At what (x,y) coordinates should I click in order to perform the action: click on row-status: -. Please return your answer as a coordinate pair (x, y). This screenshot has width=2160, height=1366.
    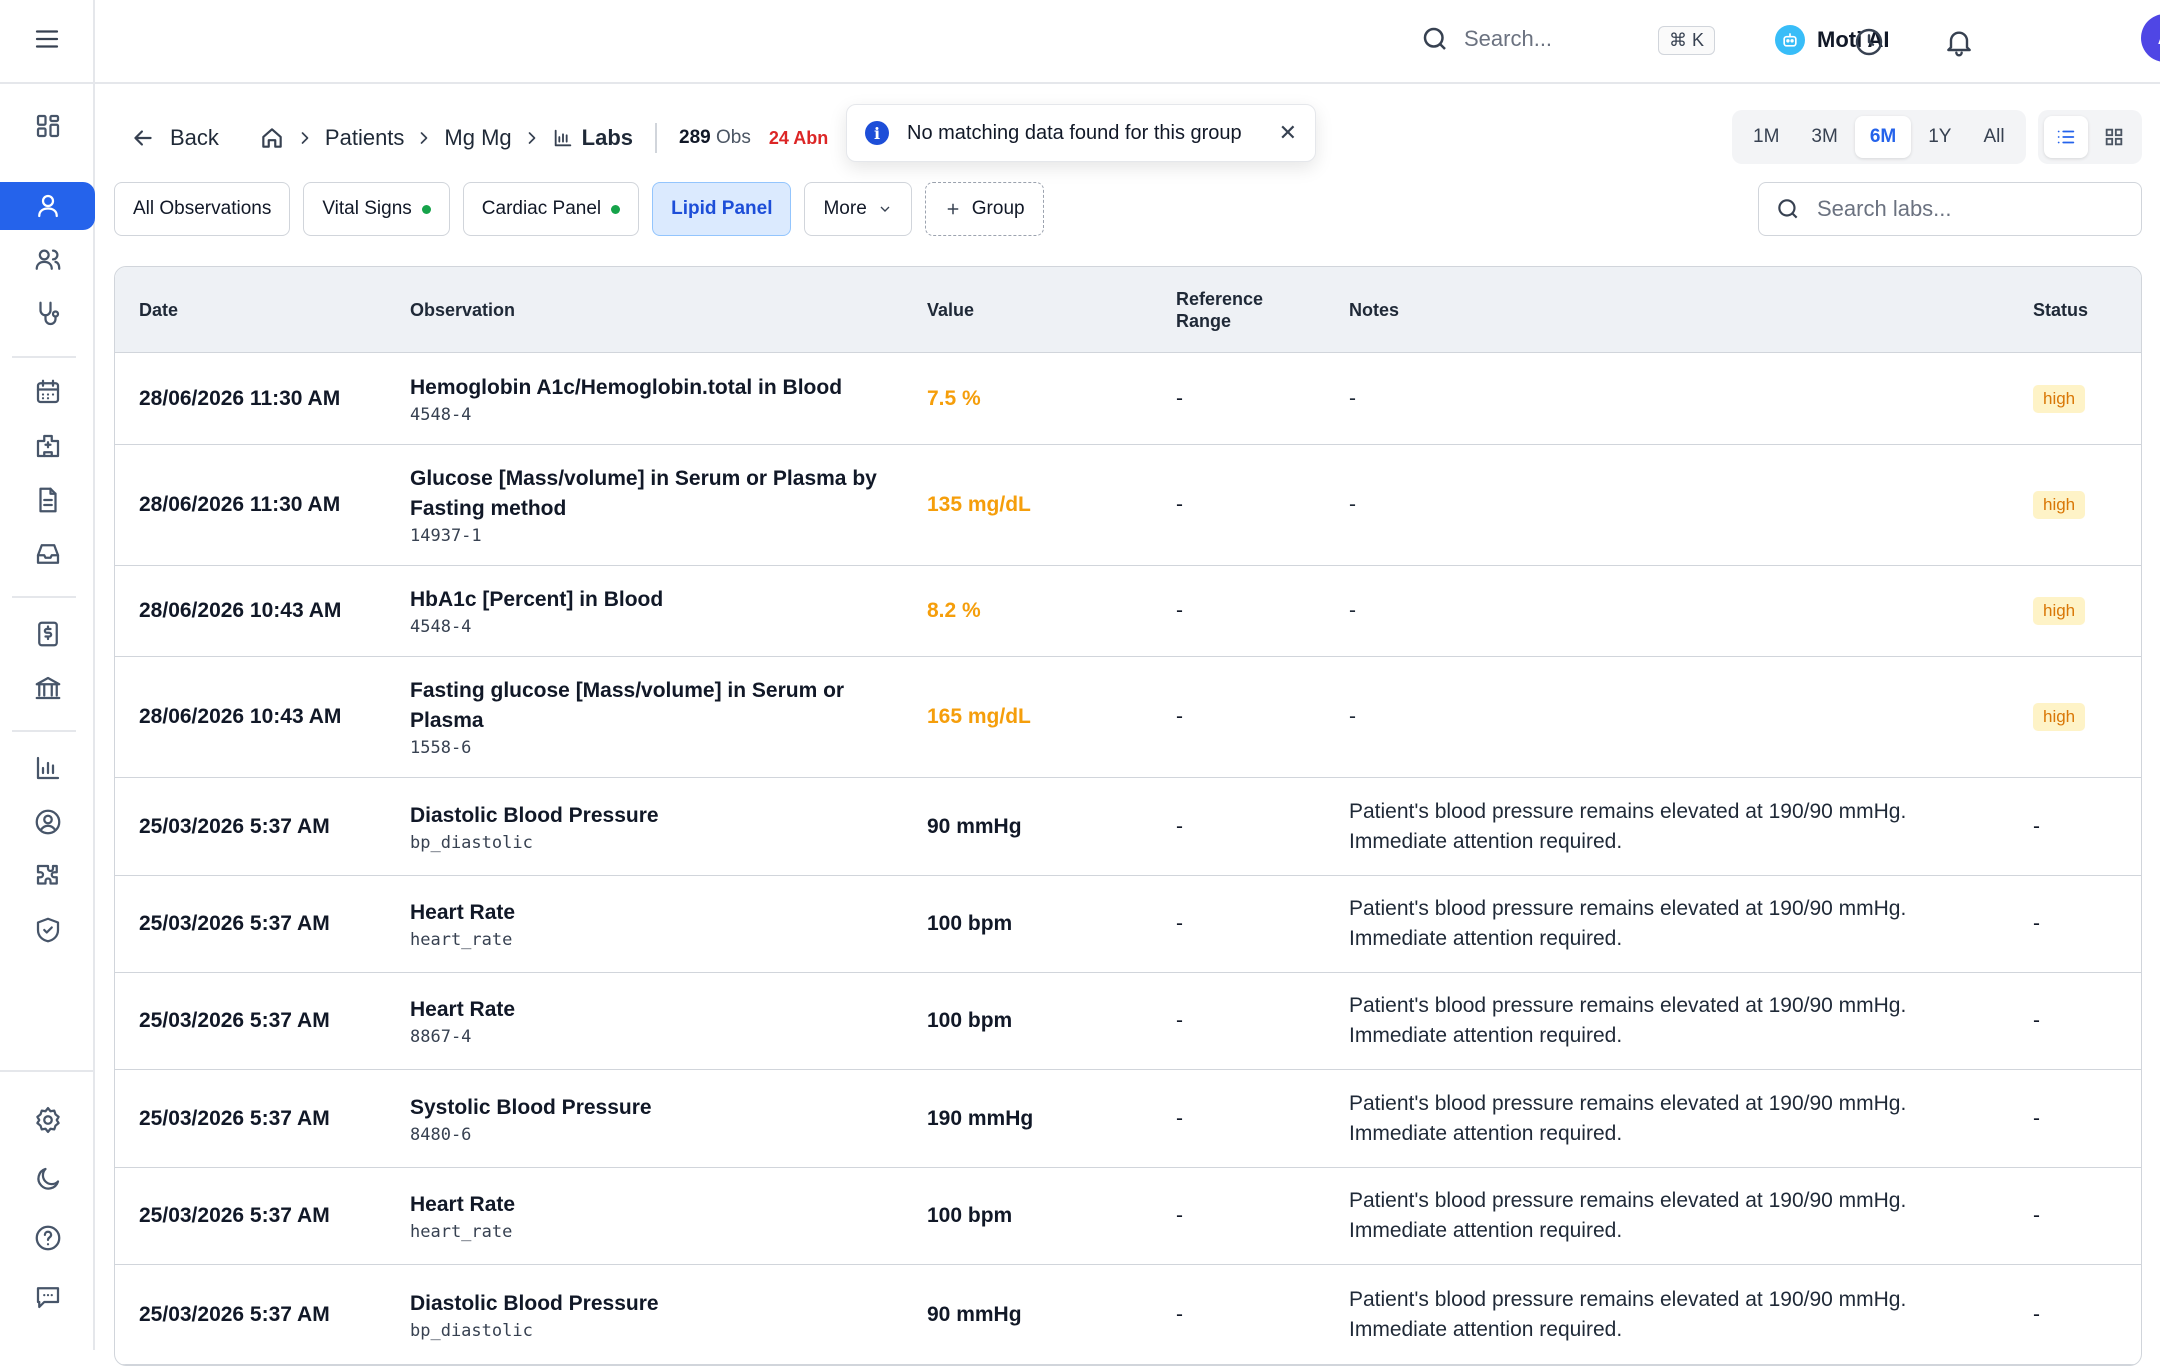
    Looking at the image, I should click on (2036, 1021).